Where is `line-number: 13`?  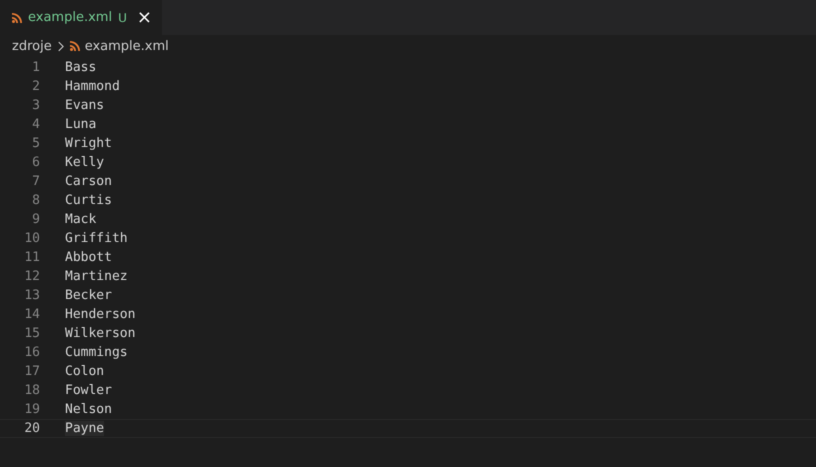
line-number: 13 is located at coordinates (31, 295).